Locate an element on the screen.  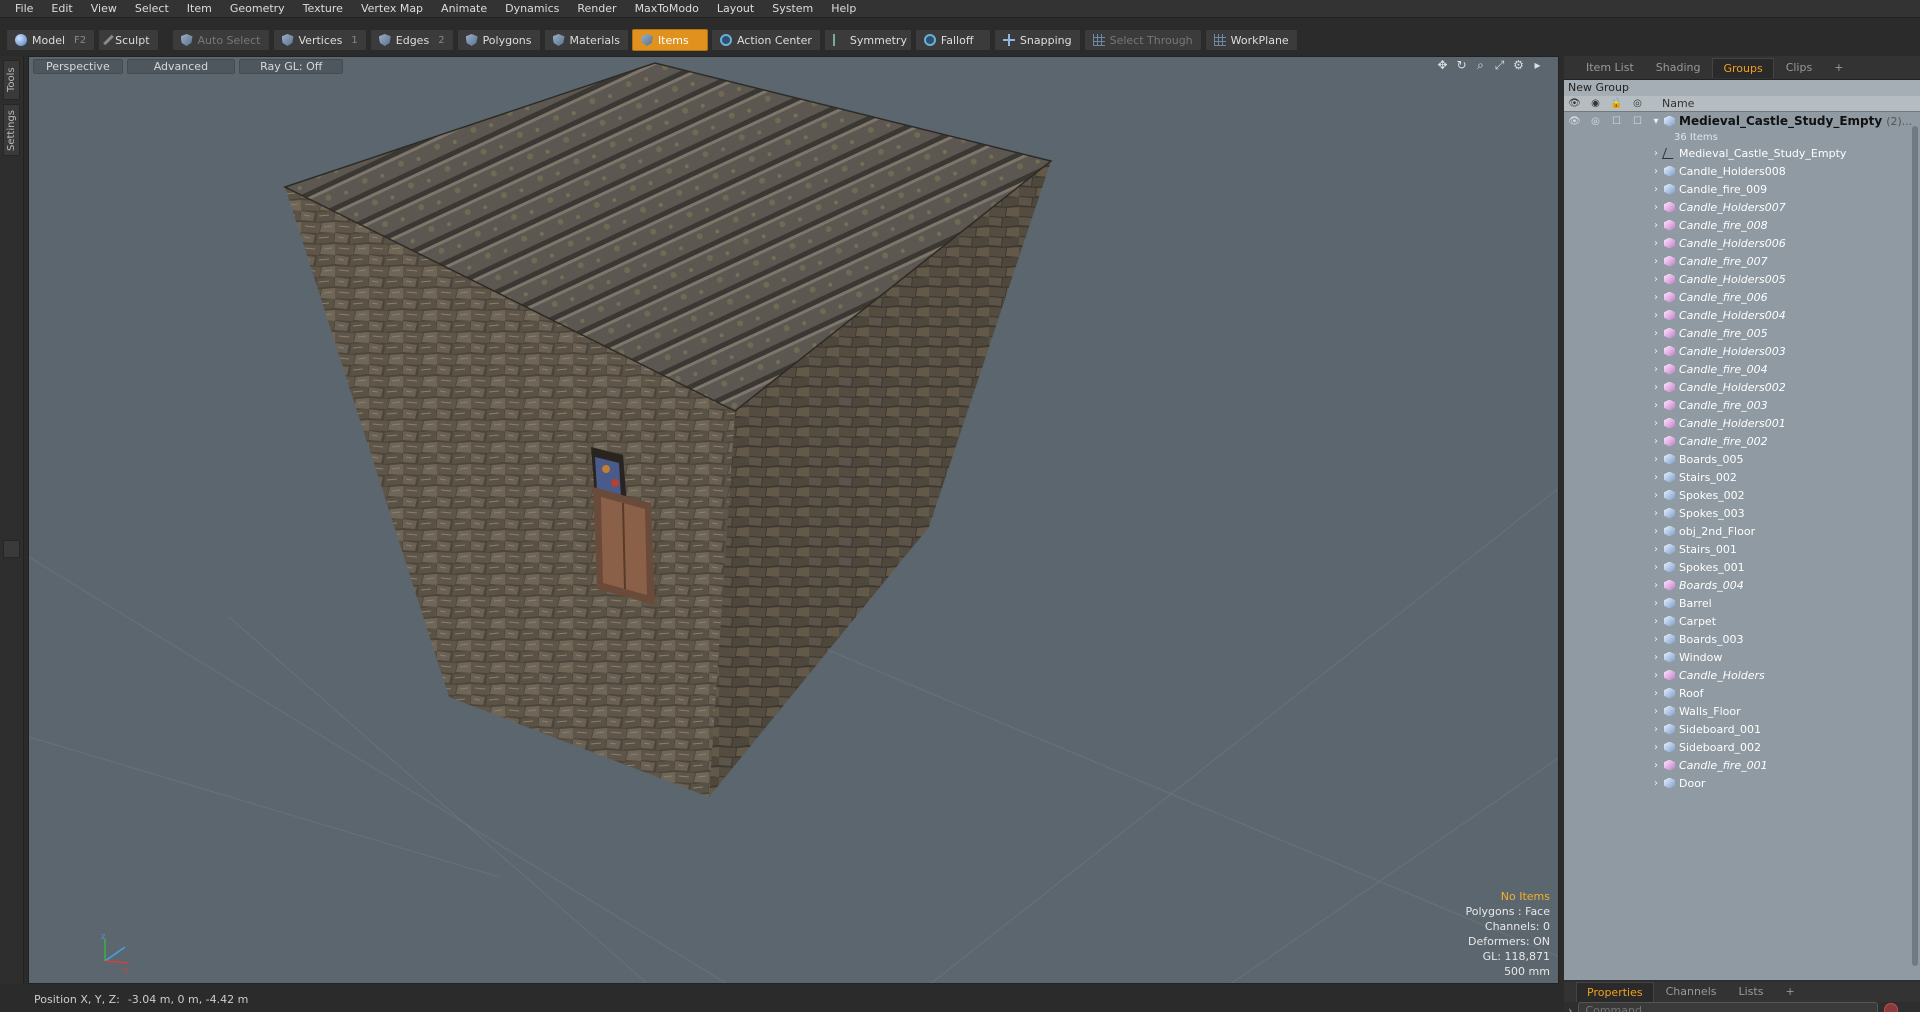
menu-texture: Texture is located at coordinates (323, 9).